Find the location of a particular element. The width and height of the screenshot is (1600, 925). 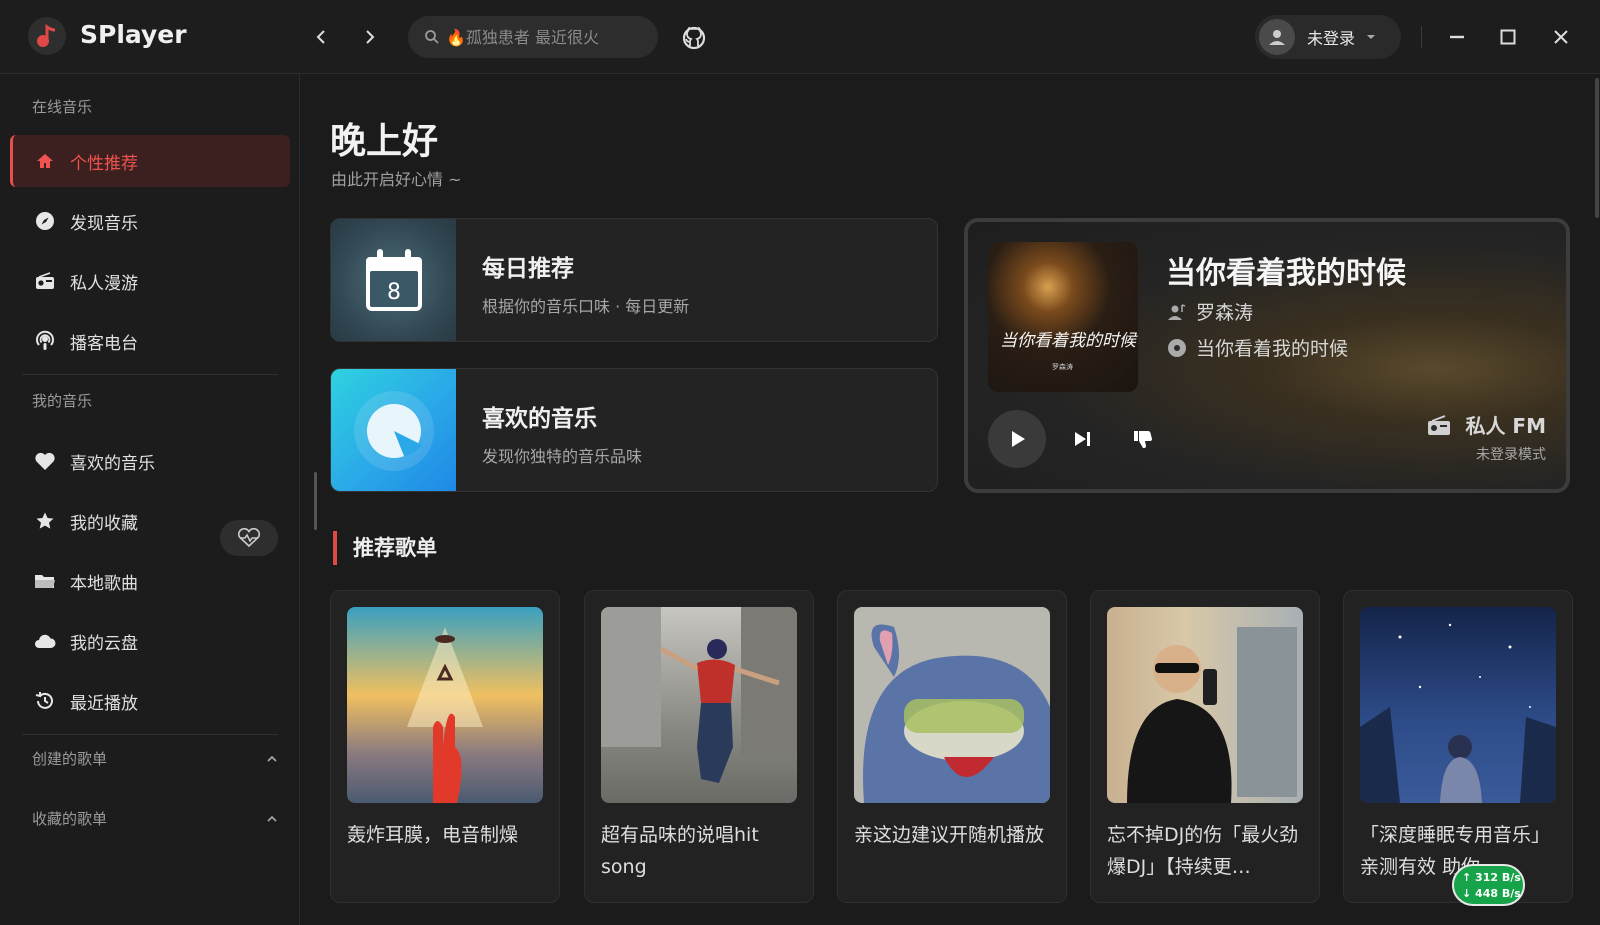

playlist-card: 轰炸耳膜，电音制燥 is located at coordinates (445, 746).